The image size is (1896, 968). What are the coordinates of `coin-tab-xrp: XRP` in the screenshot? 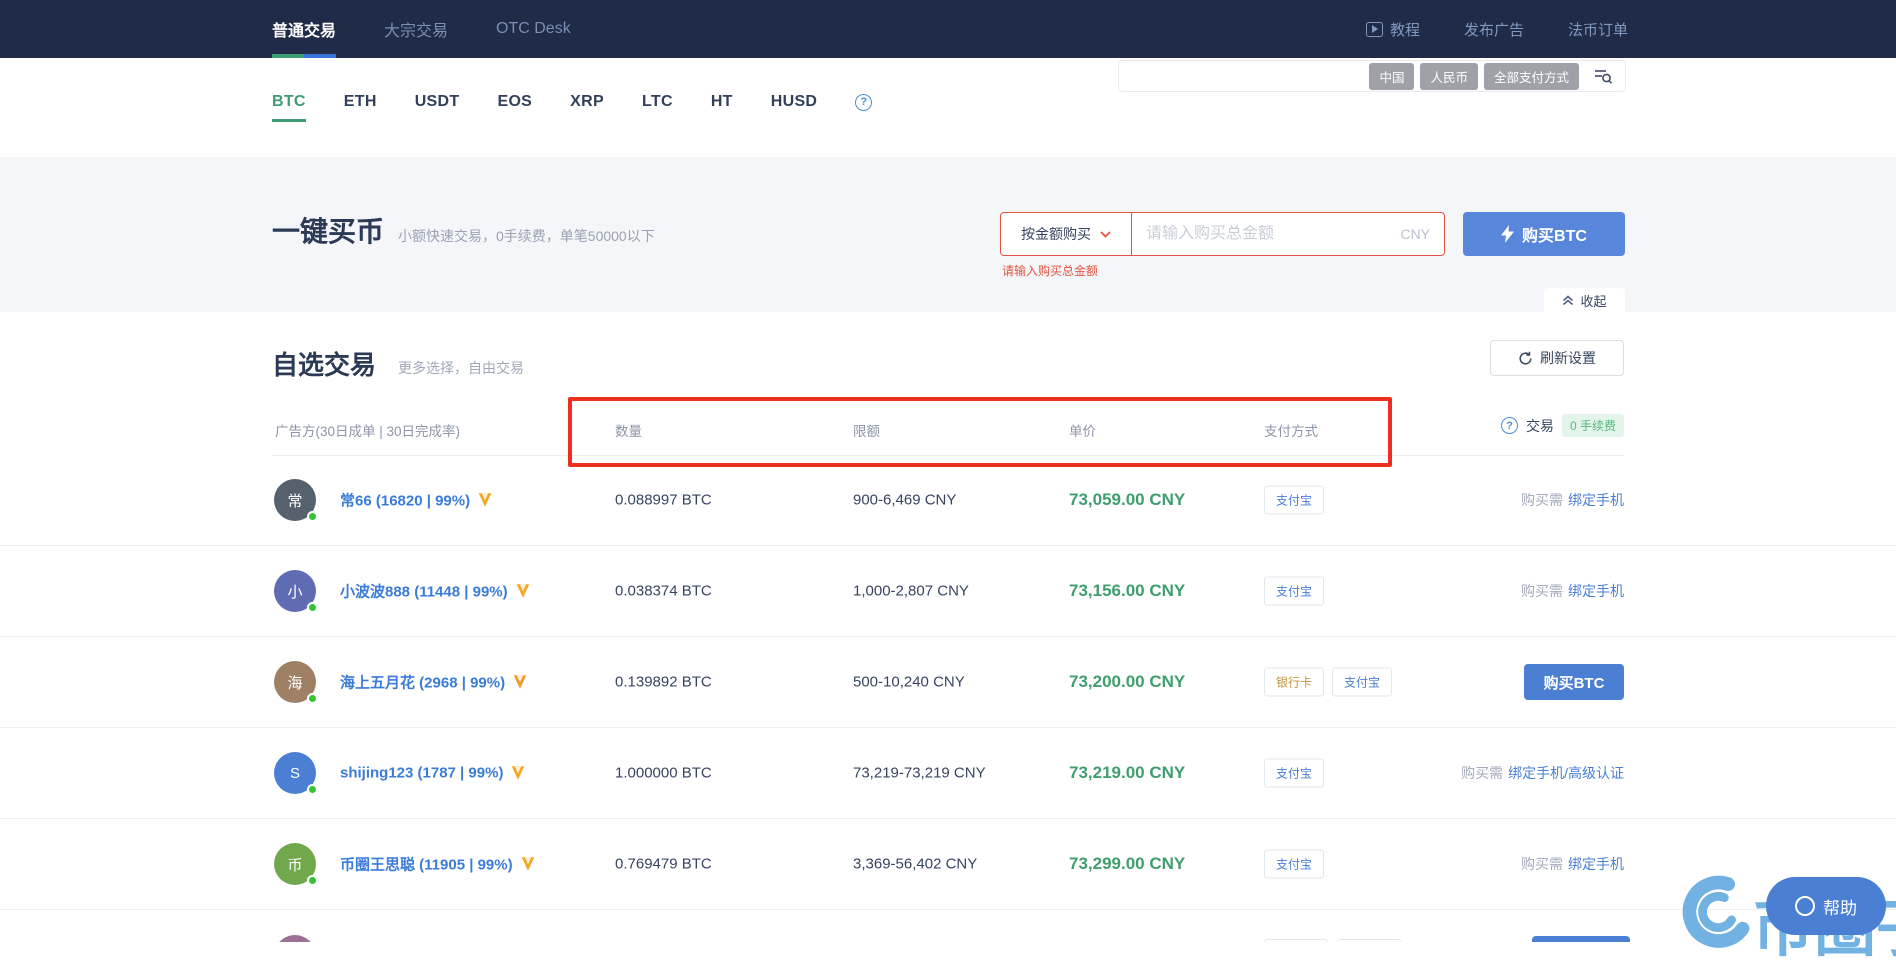 It's located at (587, 102).